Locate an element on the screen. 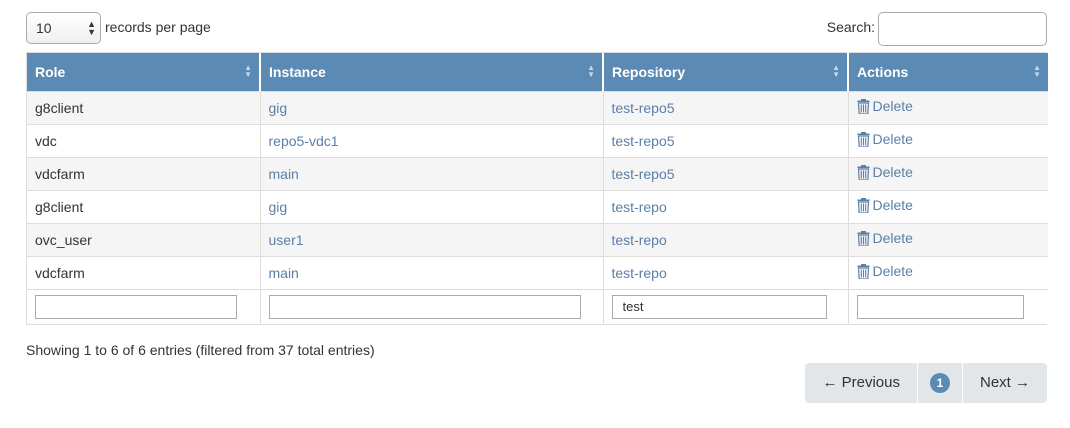  instance-link: user1 is located at coordinates (286, 240).